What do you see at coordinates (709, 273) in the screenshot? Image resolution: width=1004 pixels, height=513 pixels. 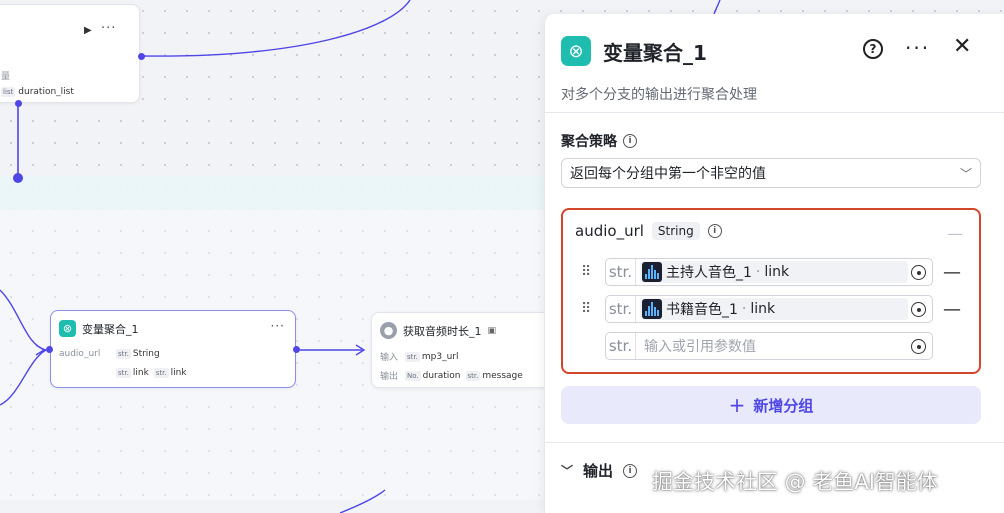 I see `reference-source: 主持人音色_1` at bounding box center [709, 273].